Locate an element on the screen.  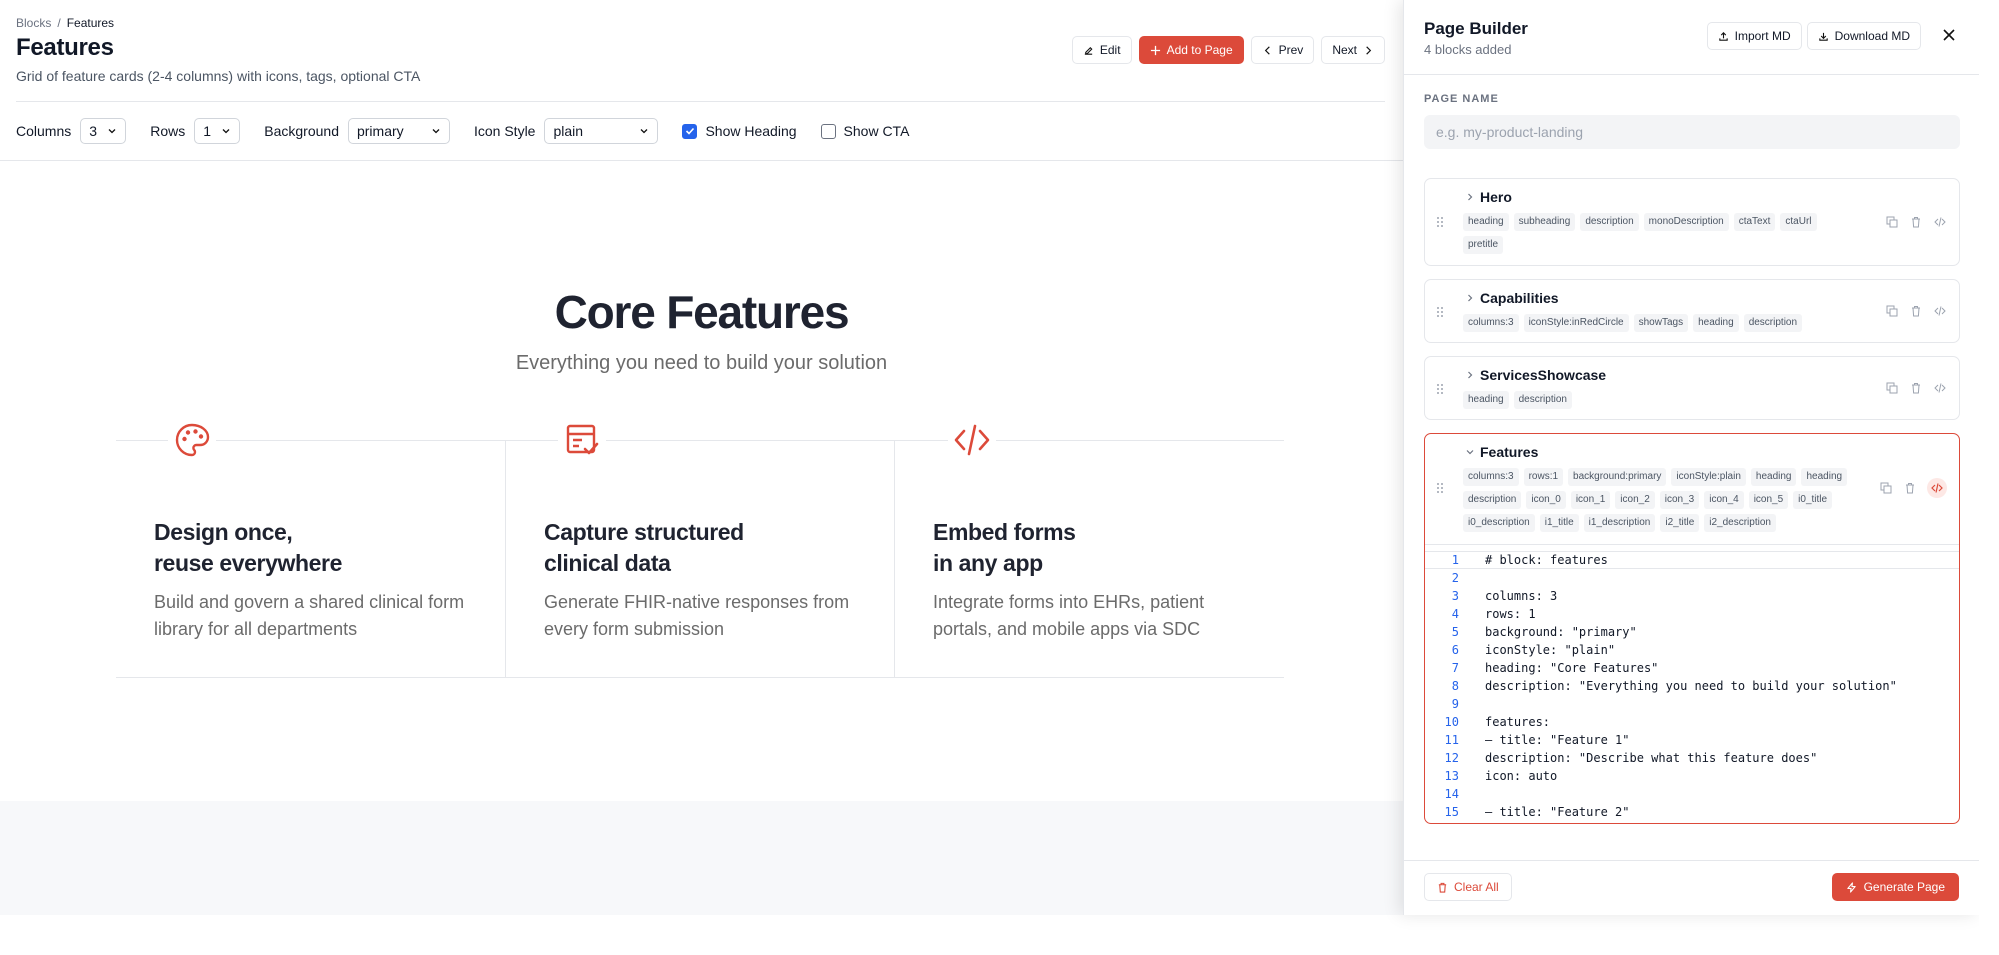
edit-button: Edit is located at coordinates (1101, 50).